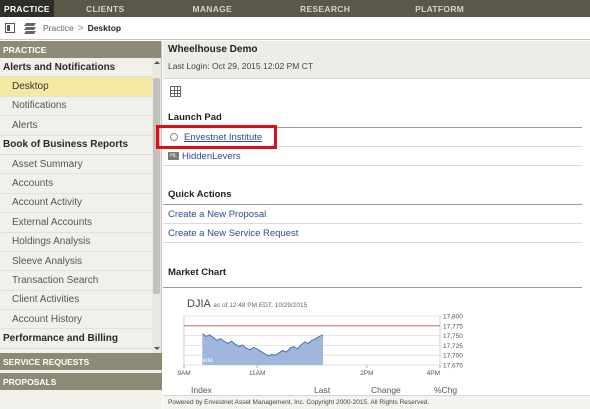 Image resolution: width=590 pixels, height=409 pixels. I want to click on collapse-sidebar-icon, so click(10, 28).